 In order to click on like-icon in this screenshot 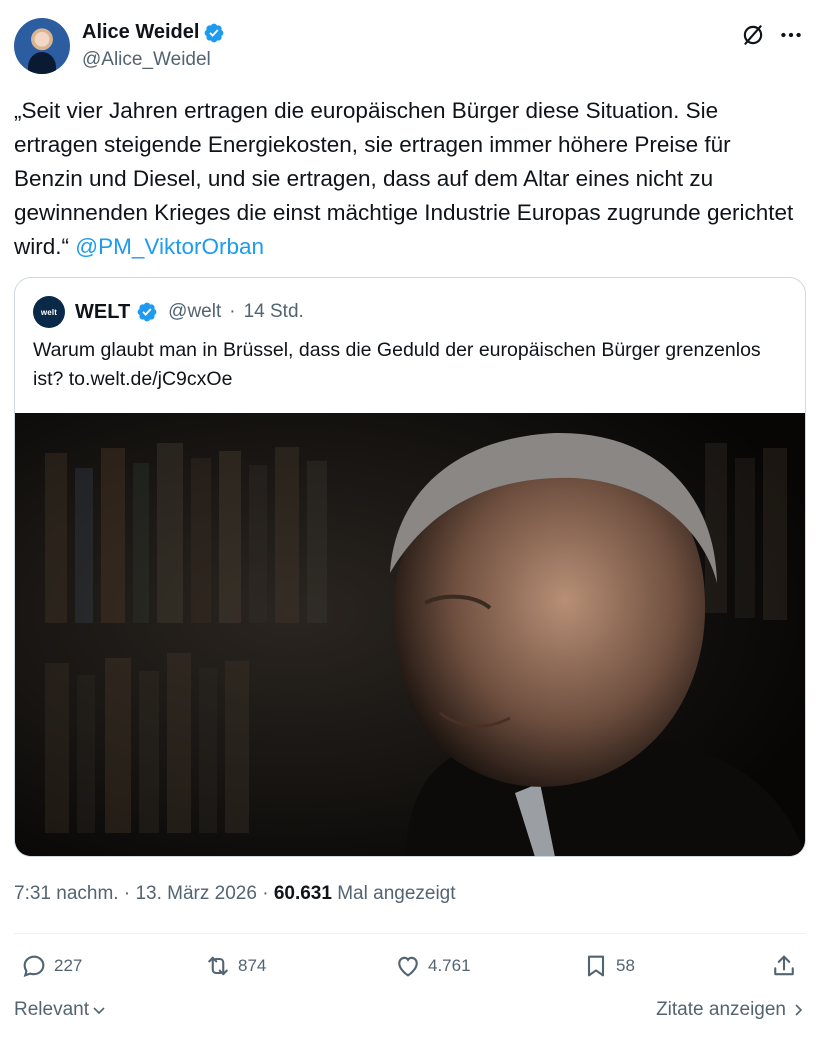, I will do `click(408, 966)`.